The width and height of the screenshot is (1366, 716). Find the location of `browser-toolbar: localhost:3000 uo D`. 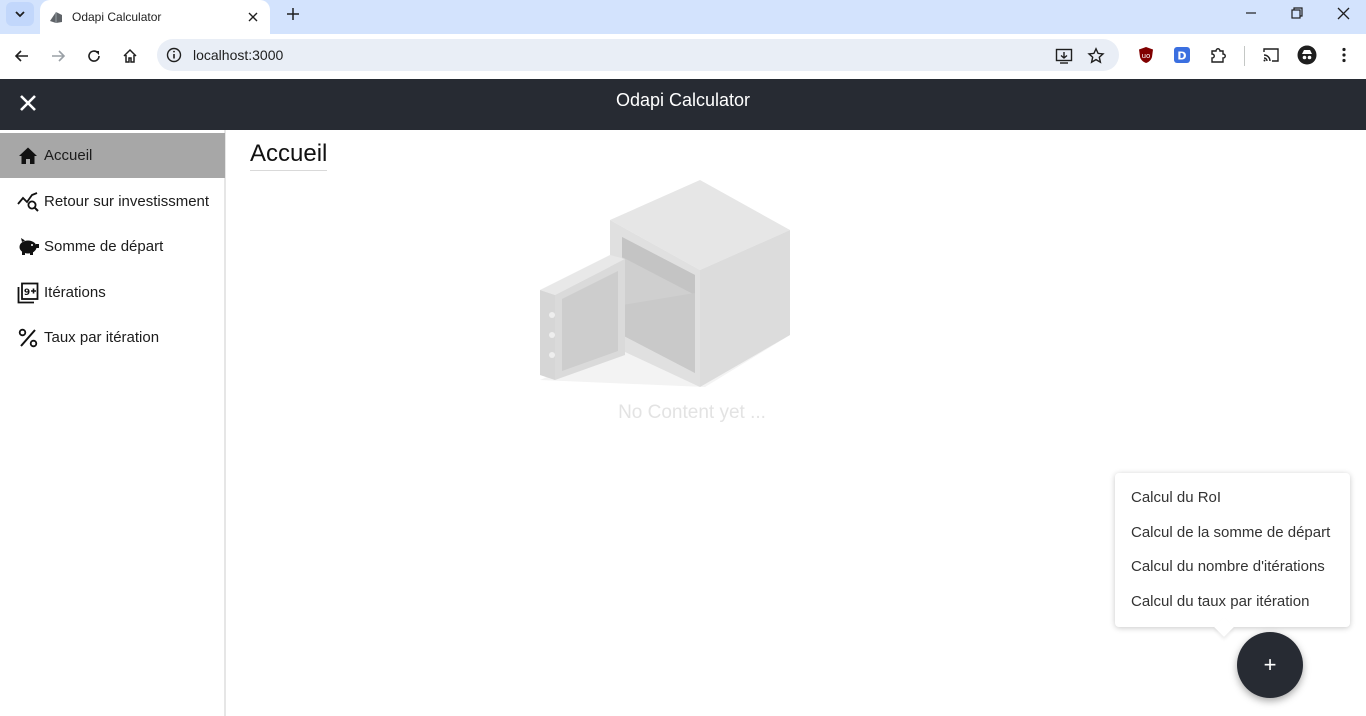

browser-toolbar: localhost:3000 uo D is located at coordinates (683, 56).